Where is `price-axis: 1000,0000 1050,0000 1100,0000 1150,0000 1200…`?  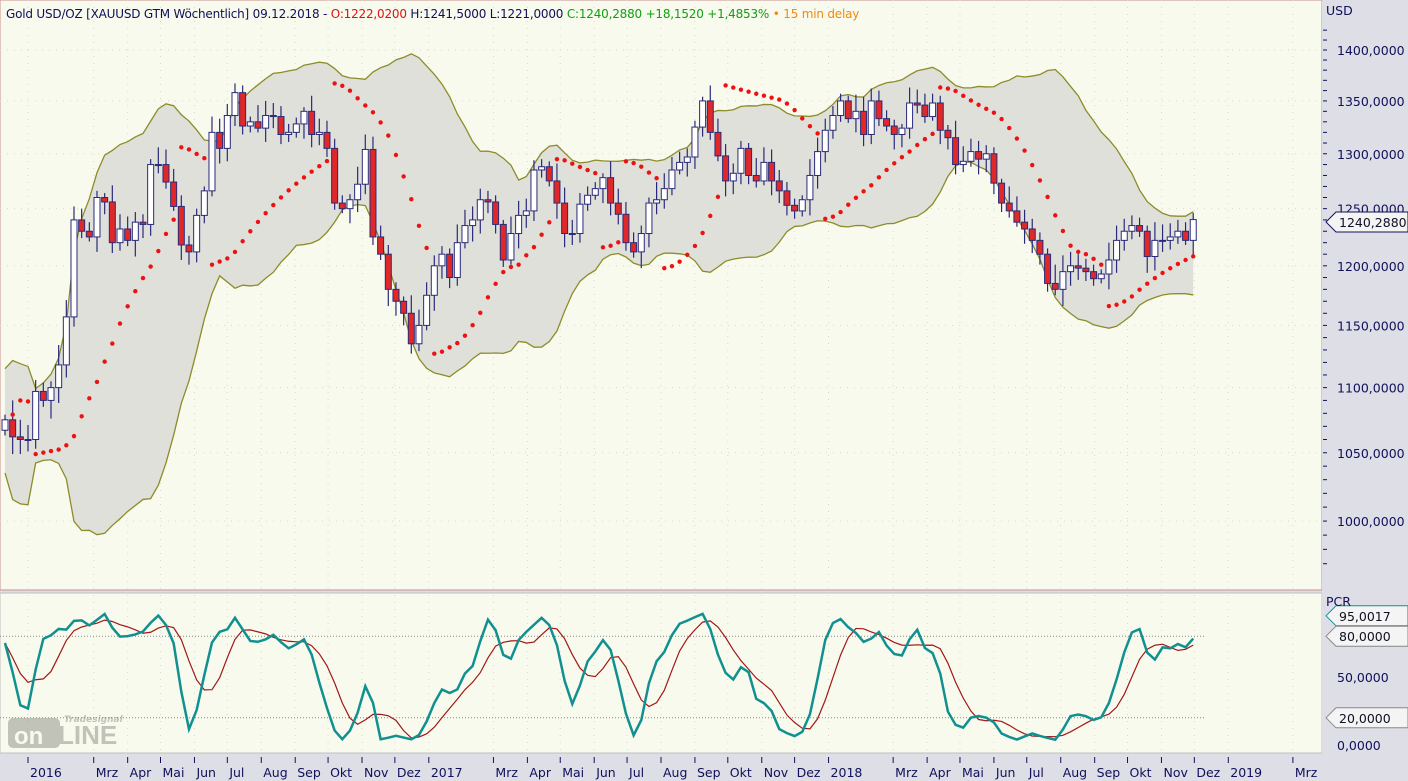
price-axis: 1000,0000 1050,0000 1100,0000 1150,0000 1200… is located at coordinates (1365, 390).